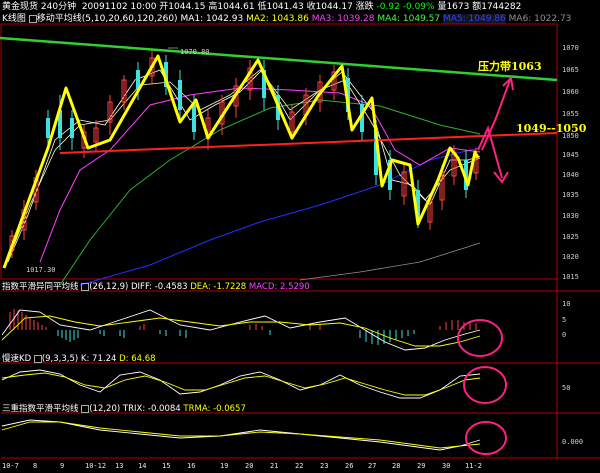 The image size is (600, 473). What do you see at coordinates (16, 359) in the screenshot?
I see `kd-title: 慢速KD` at bounding box center [16, 359].